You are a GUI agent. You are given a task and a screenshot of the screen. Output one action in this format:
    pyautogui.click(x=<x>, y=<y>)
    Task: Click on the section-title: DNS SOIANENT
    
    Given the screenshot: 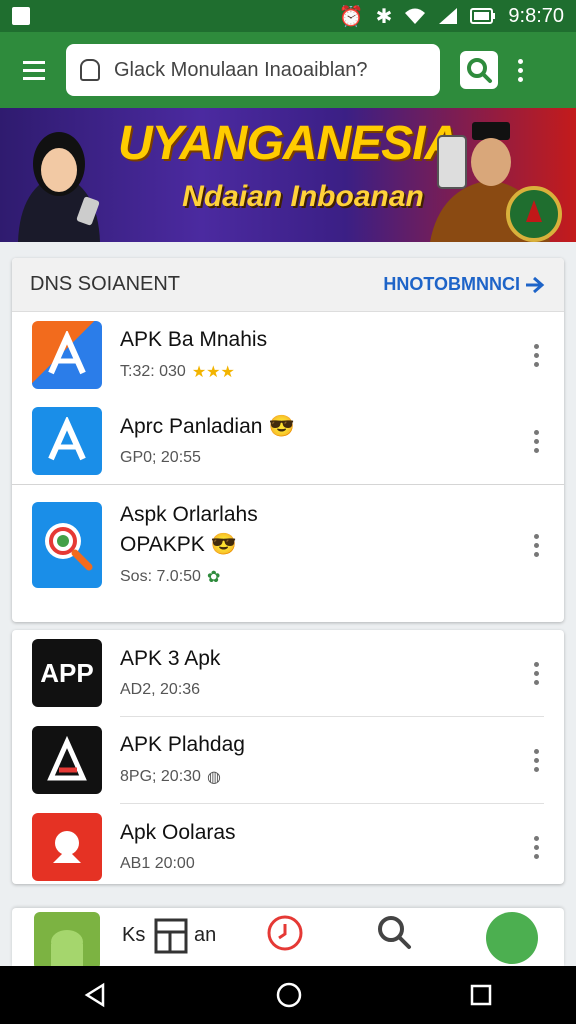 What is the action you would take?
    pyautogui.click(x=105, y=284)
    